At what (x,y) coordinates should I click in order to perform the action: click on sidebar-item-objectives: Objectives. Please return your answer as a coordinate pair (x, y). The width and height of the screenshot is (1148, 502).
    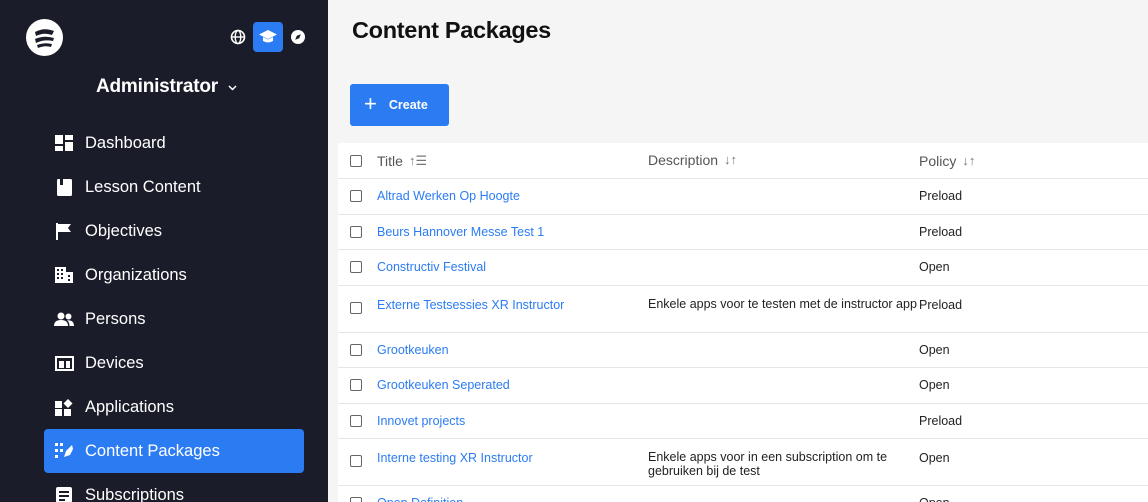
    Looking at the image, I should click on (174, 231).